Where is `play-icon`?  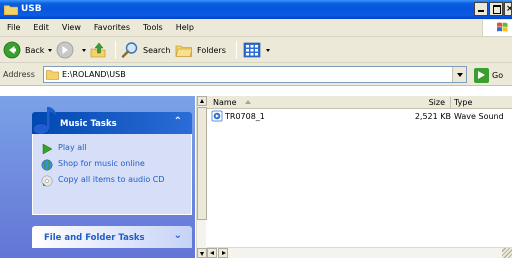 play-icon is located at coordinates (47, 149).